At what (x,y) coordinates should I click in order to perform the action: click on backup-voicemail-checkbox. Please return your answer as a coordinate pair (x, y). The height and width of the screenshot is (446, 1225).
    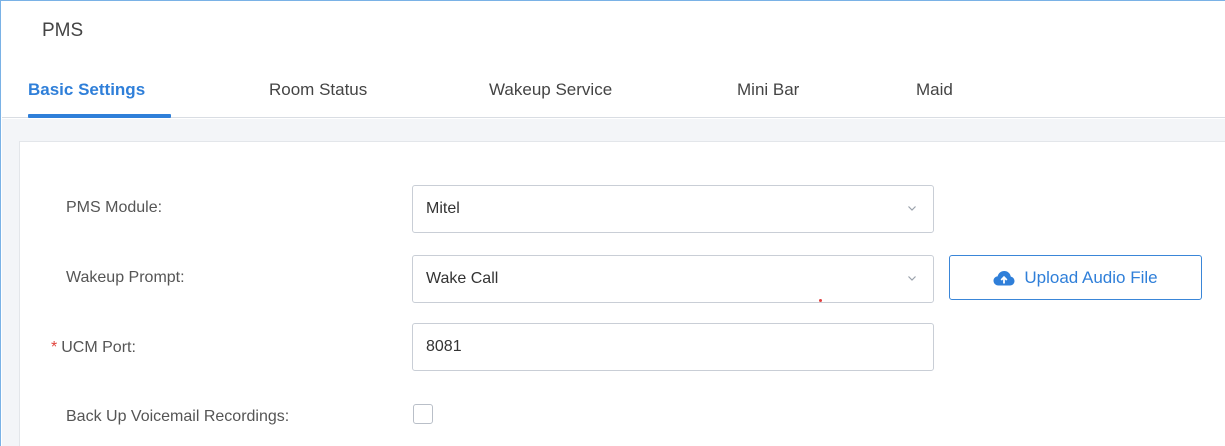
    Looking at the image, I should click on (423, 414).